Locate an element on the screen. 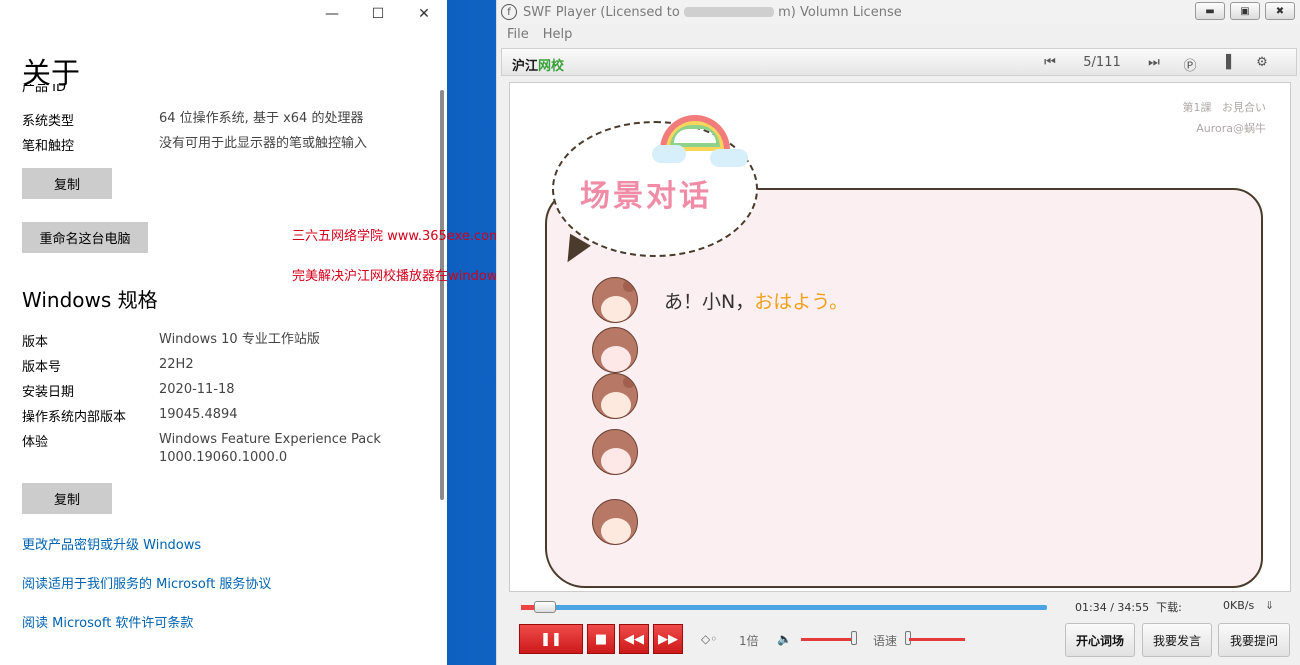  close-icon: ✕ is located at coordinates (424, 14).